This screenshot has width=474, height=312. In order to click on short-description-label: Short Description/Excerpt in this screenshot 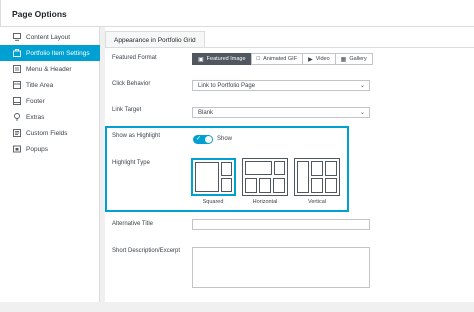, I will do `click(146, 251)`.